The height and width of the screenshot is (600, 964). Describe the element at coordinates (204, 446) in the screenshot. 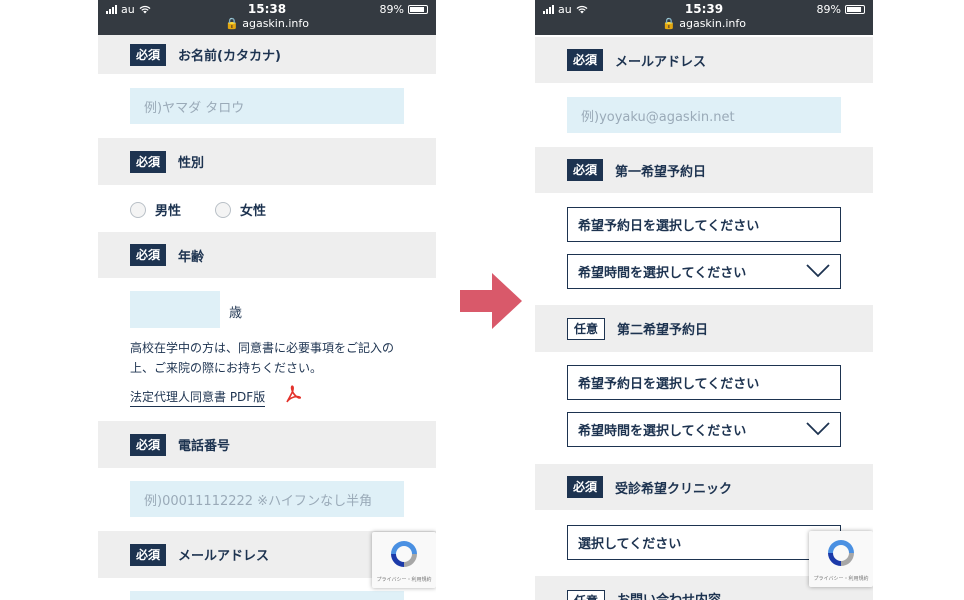

I see `phone-label: 電話番号` at that location.